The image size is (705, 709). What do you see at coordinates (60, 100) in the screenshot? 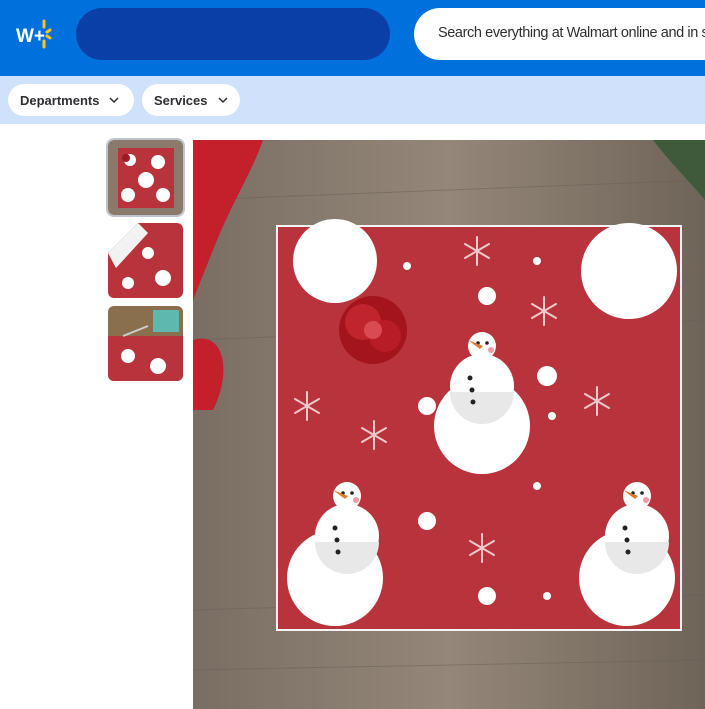
I see `departments-label: Departments` at bounding box center [60, 100].